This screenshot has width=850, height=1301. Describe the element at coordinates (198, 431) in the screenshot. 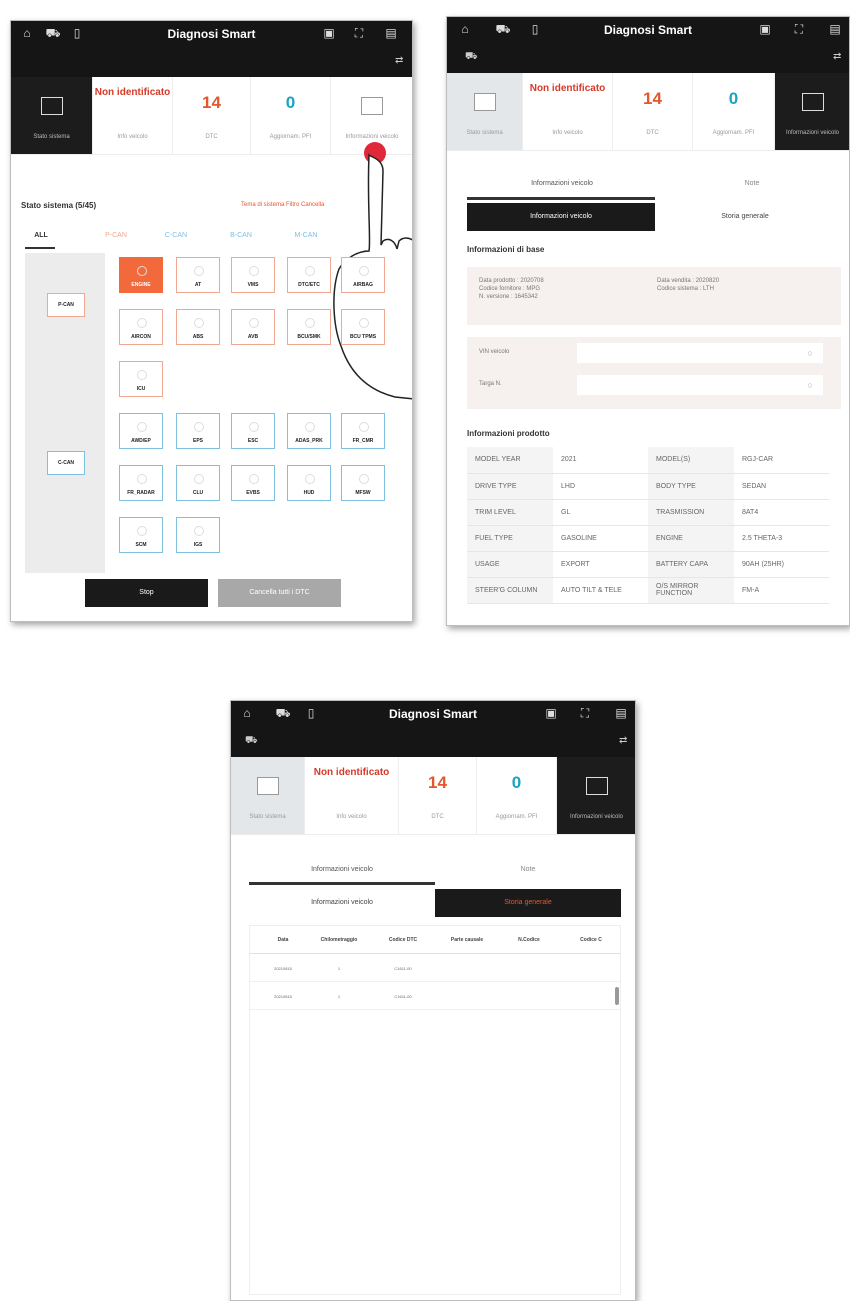

I see `module-eps: EPS` at that location.